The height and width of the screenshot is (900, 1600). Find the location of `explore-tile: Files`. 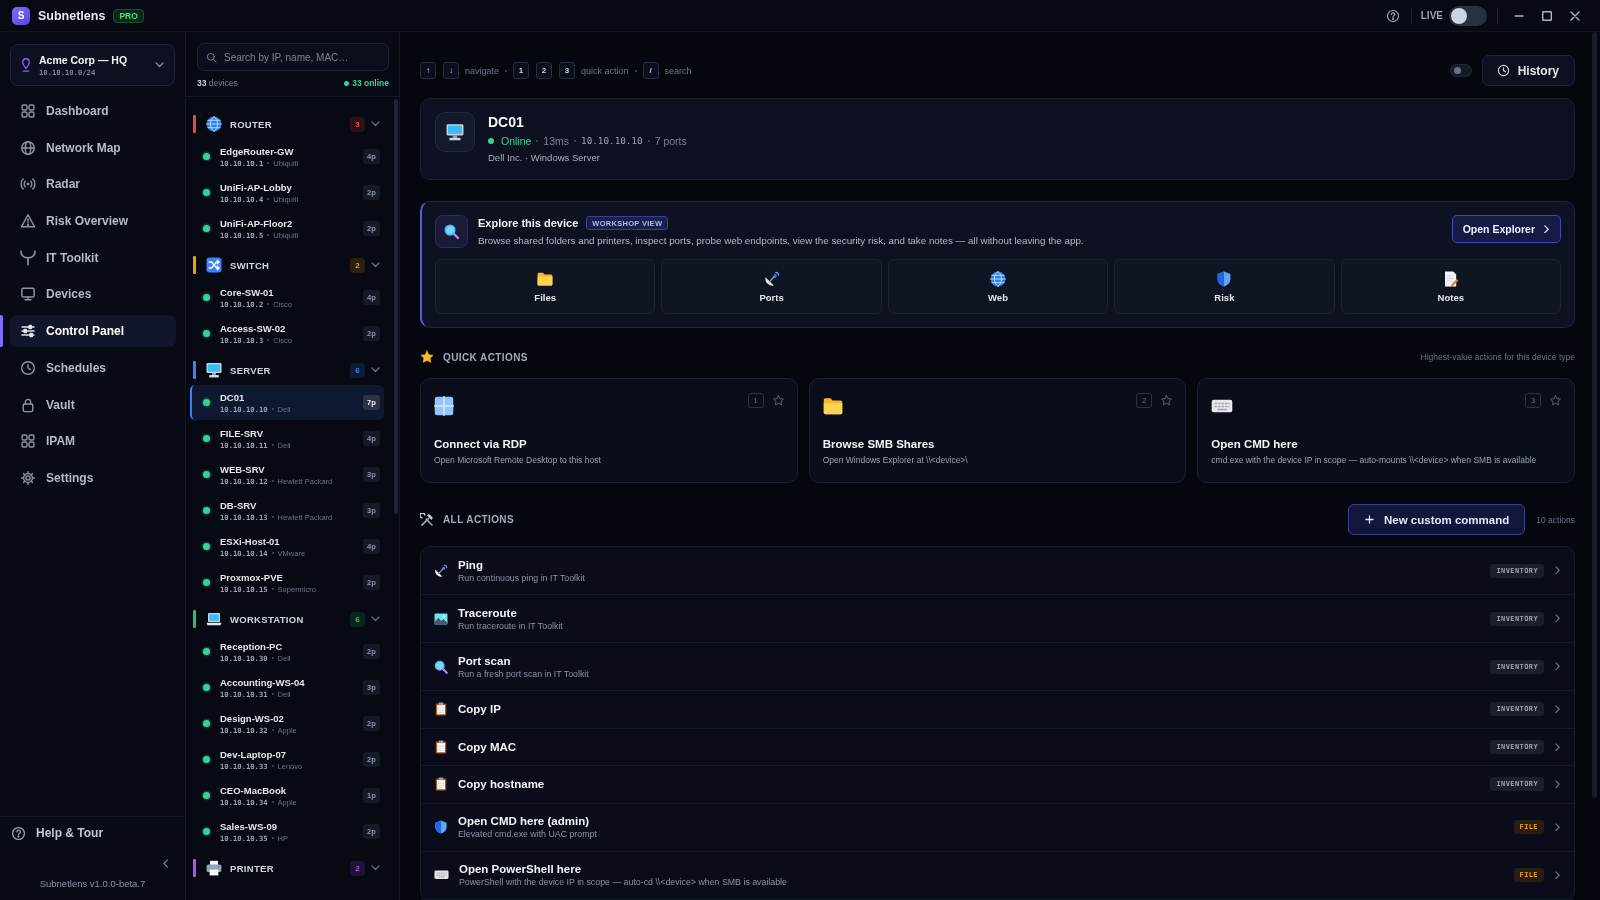

explore-tile: Files is located at coordinates (545, 286).